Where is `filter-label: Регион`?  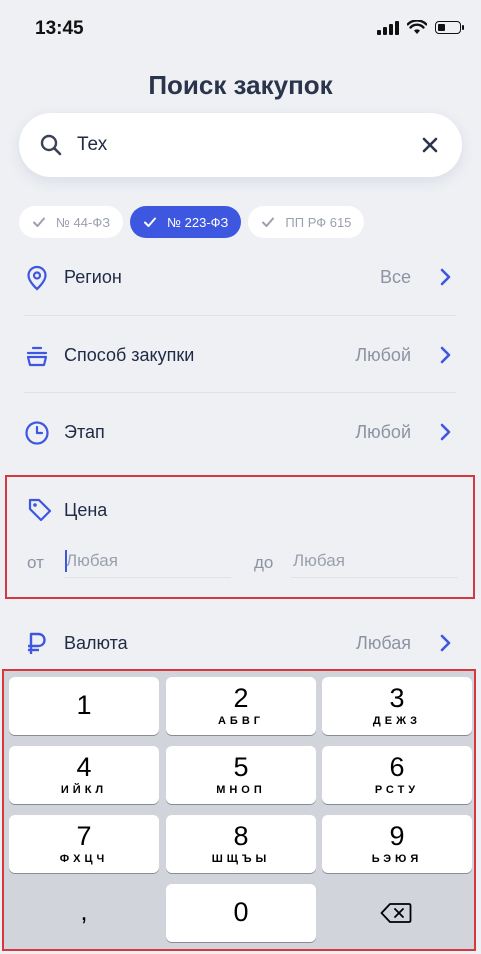 filter-label: Регион is located at coordinates (93, 277).